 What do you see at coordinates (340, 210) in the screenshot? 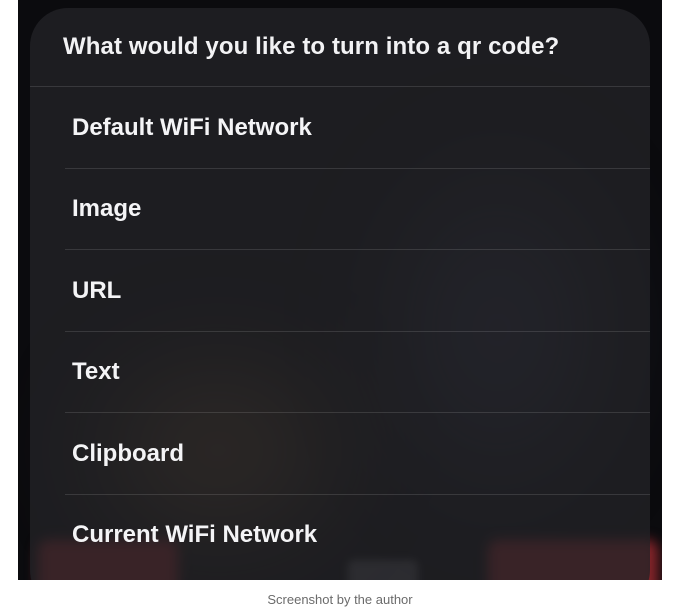
I see `option-image: Image` at bounding box center [340, 210].